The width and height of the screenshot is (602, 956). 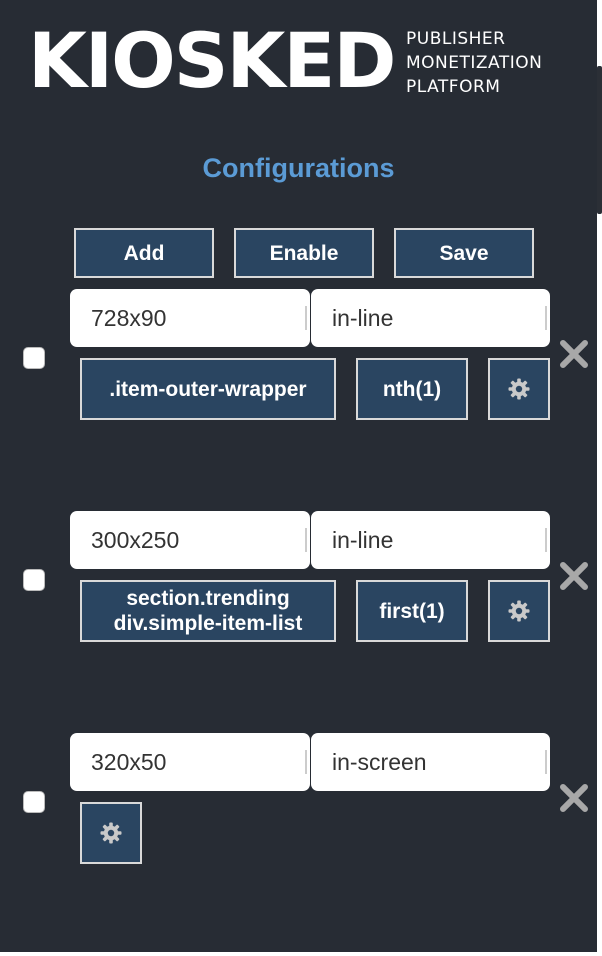 What do you see at coordinates (456, 39) in the screenshot?
I see `tagline-line: PUBLISHER` at bounding box center [456, 39].